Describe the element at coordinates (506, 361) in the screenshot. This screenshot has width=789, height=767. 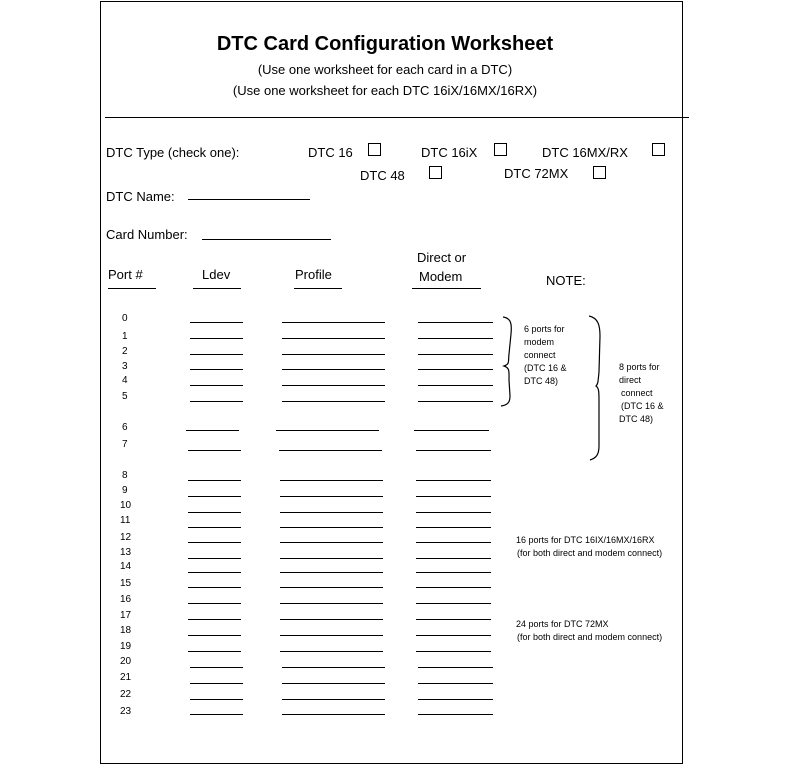
I see `brace-modem-group` at that location.